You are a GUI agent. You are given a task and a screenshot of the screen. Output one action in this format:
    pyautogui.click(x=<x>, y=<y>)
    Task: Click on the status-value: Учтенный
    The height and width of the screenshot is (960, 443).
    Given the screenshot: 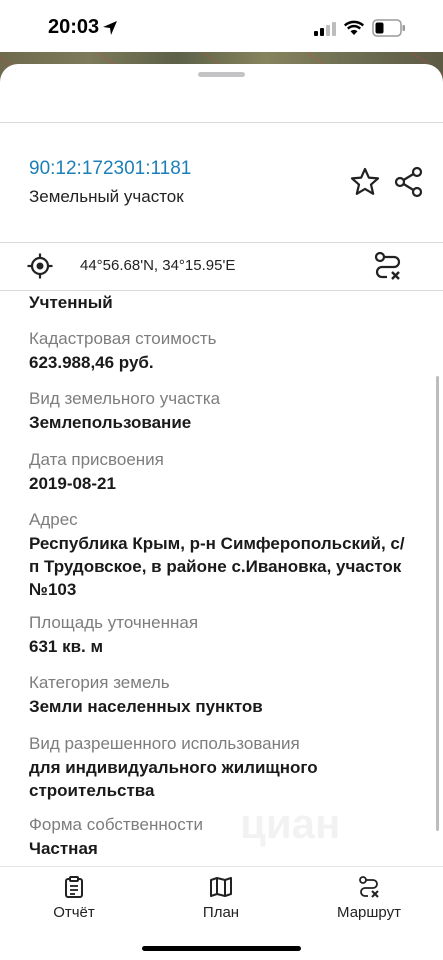 What is the action you would take?
    pyautogui.click(x=71, y=302)
    